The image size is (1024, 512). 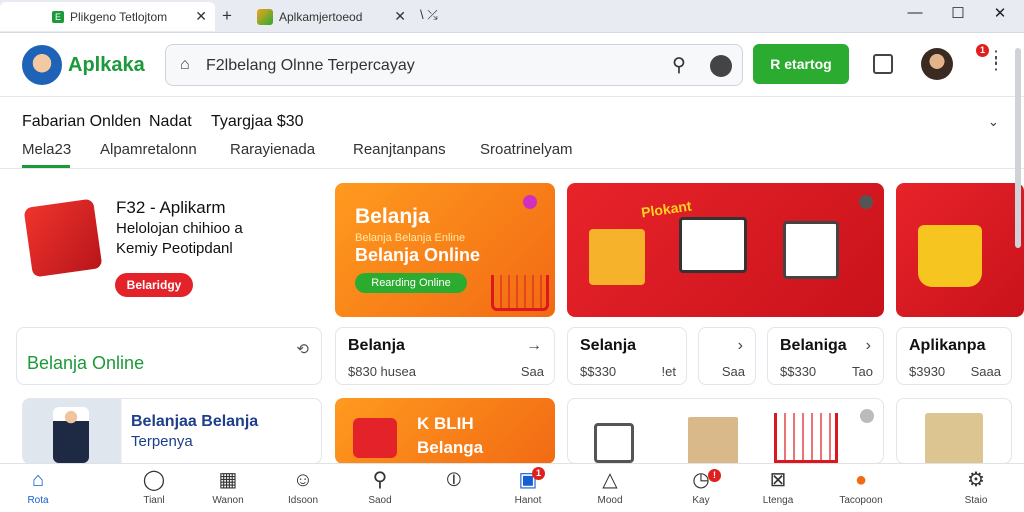 What do you see at coordinates (272, 149) in the screenshot?
I see `tab-category-3: Rarayienada` at bounding box center [272, 149].